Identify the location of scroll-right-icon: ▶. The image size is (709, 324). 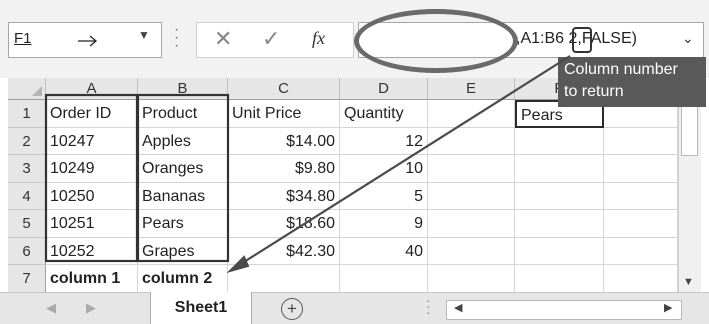
(668, 307).